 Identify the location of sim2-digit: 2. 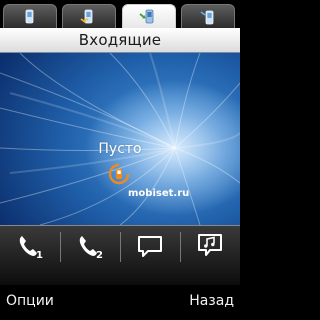
(99, 255).